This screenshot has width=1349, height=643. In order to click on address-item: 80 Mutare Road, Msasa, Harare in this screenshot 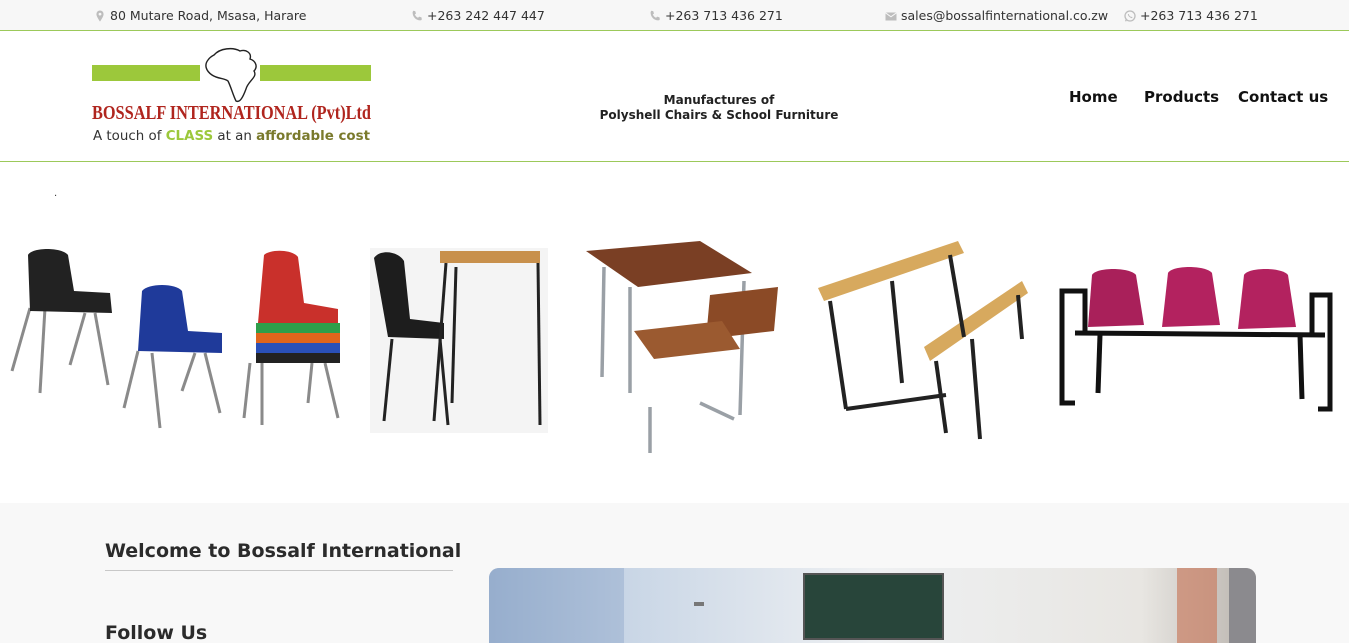, I will do `click(199, 15)`.